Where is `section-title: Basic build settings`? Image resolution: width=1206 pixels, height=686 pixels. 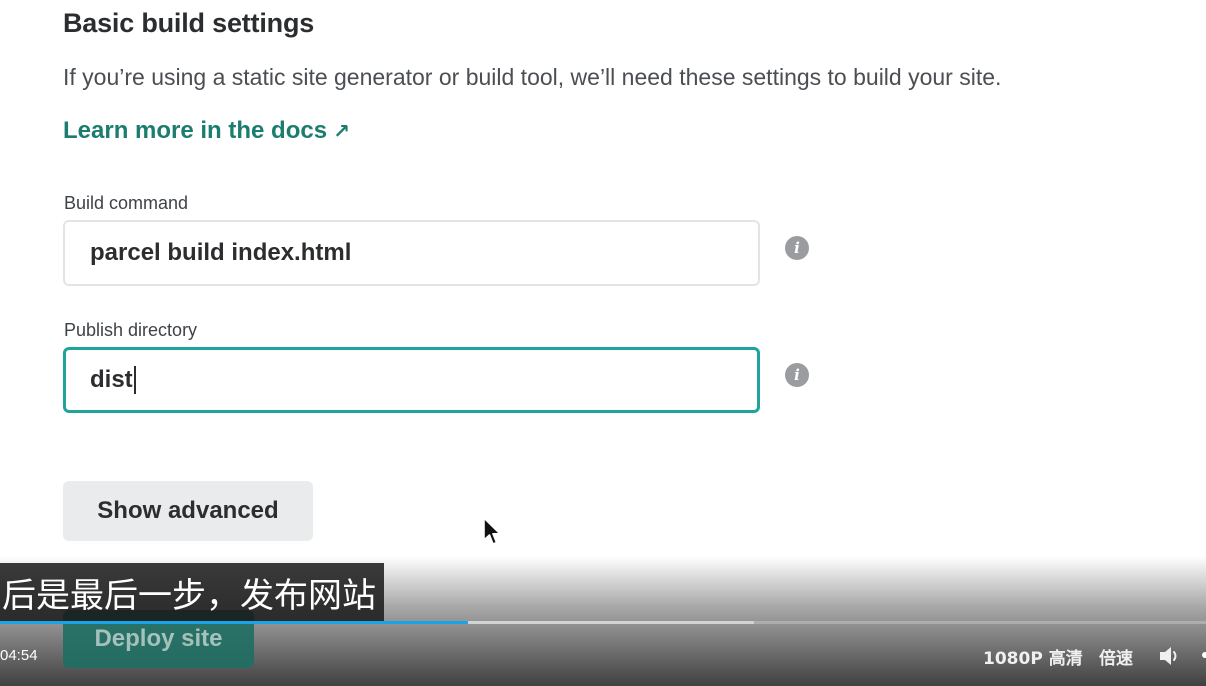
section-title: Basic build settings is located at coordinates (189, 23).